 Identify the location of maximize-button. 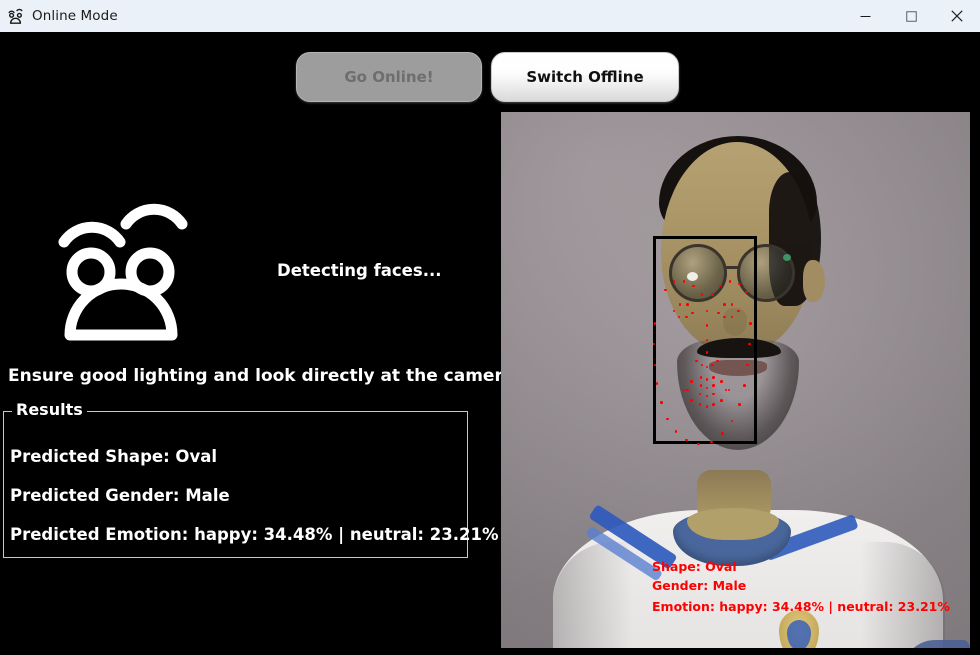
(911, 16).